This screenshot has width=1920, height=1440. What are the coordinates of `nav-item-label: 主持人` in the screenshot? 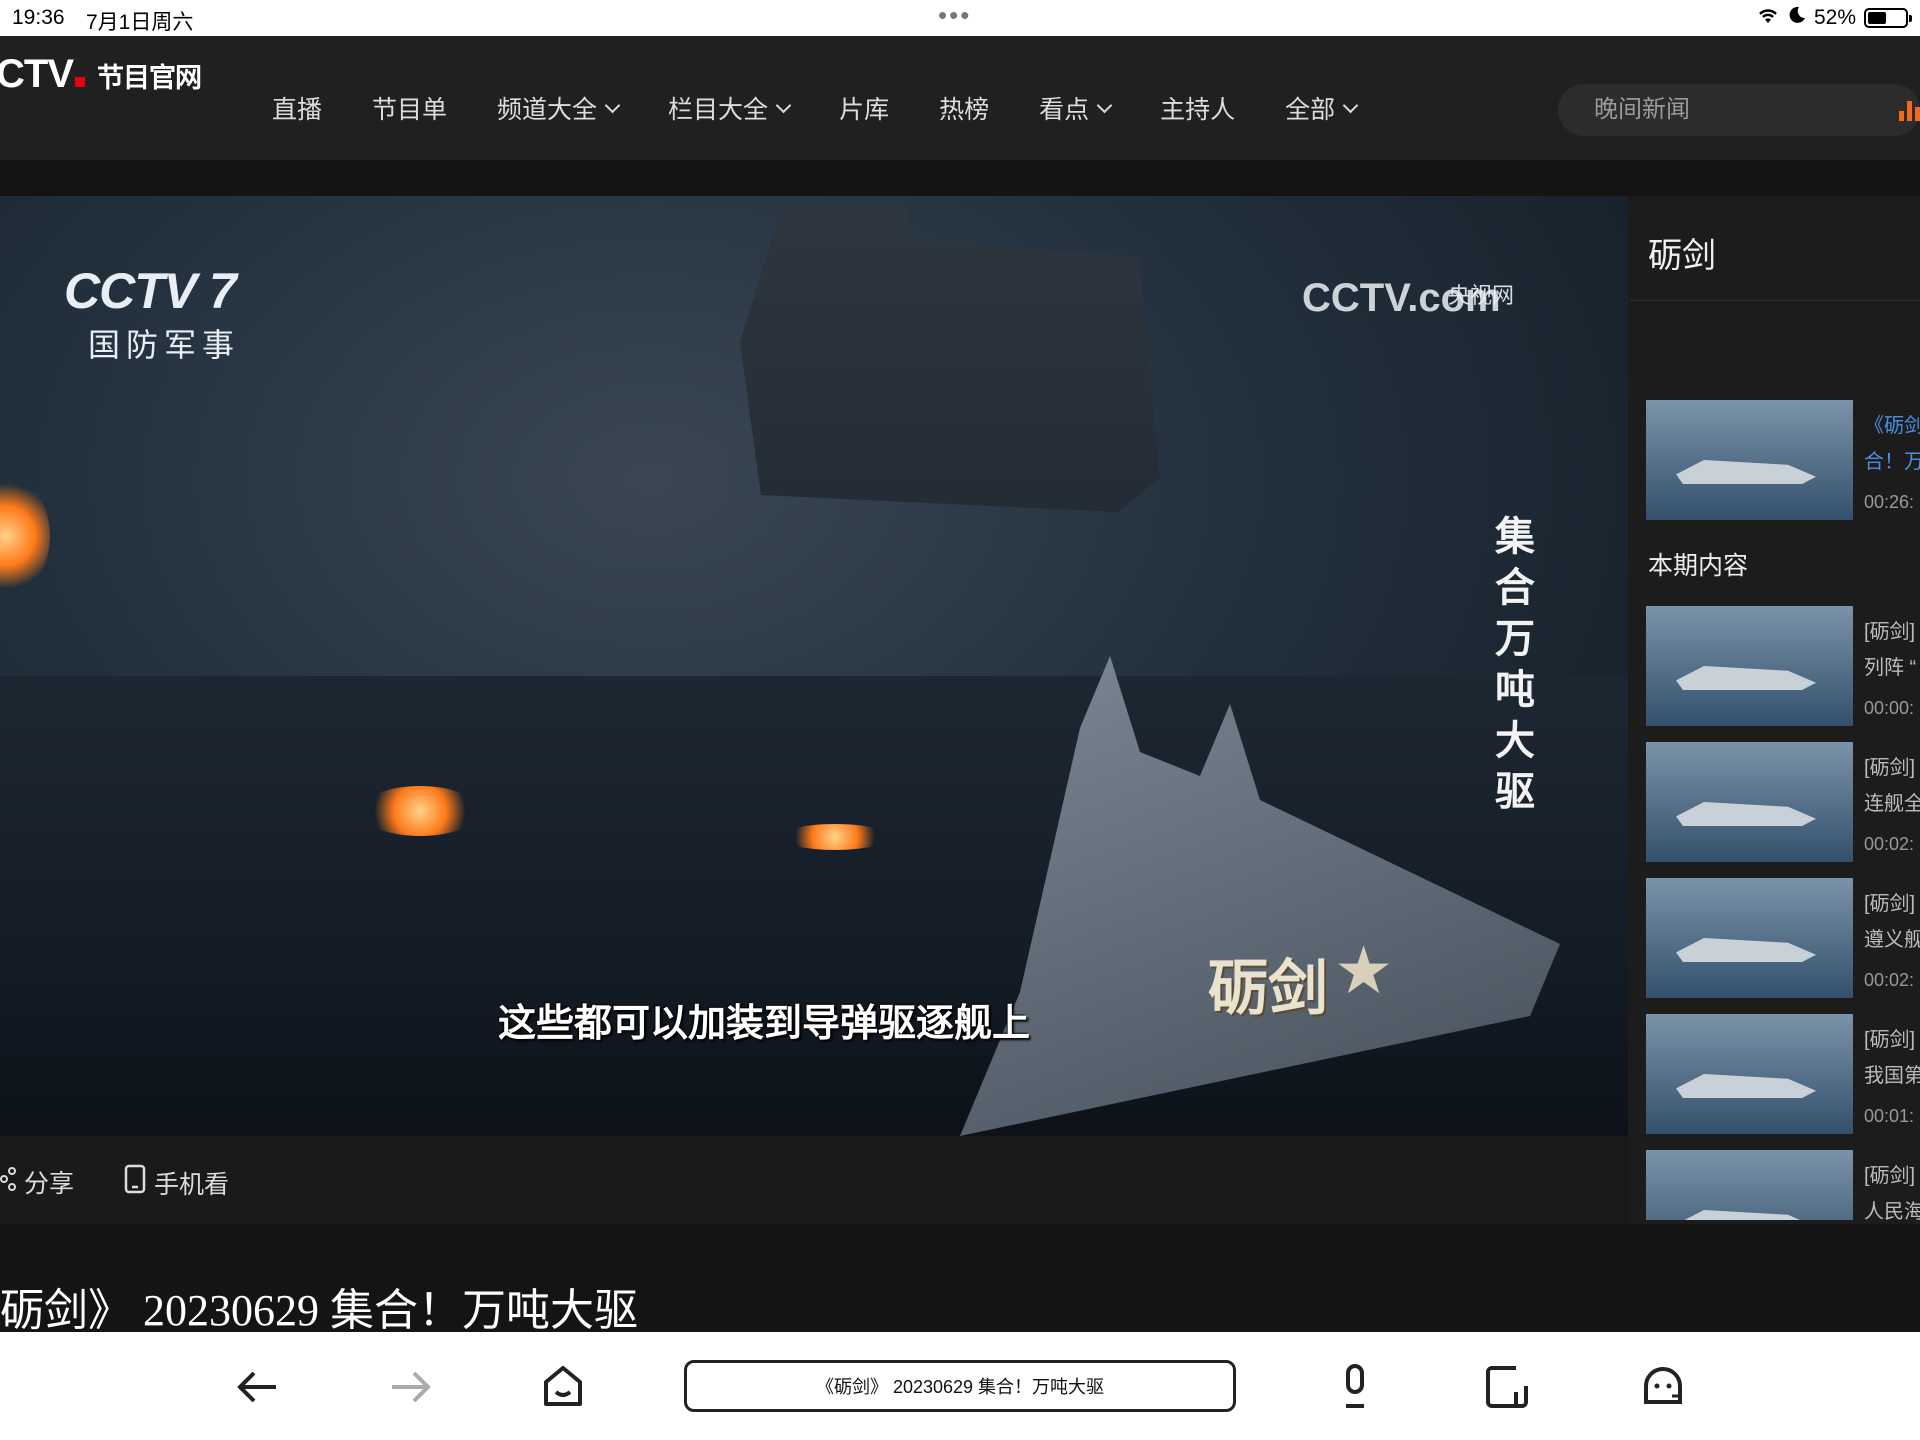 It's located at (1198, 110).